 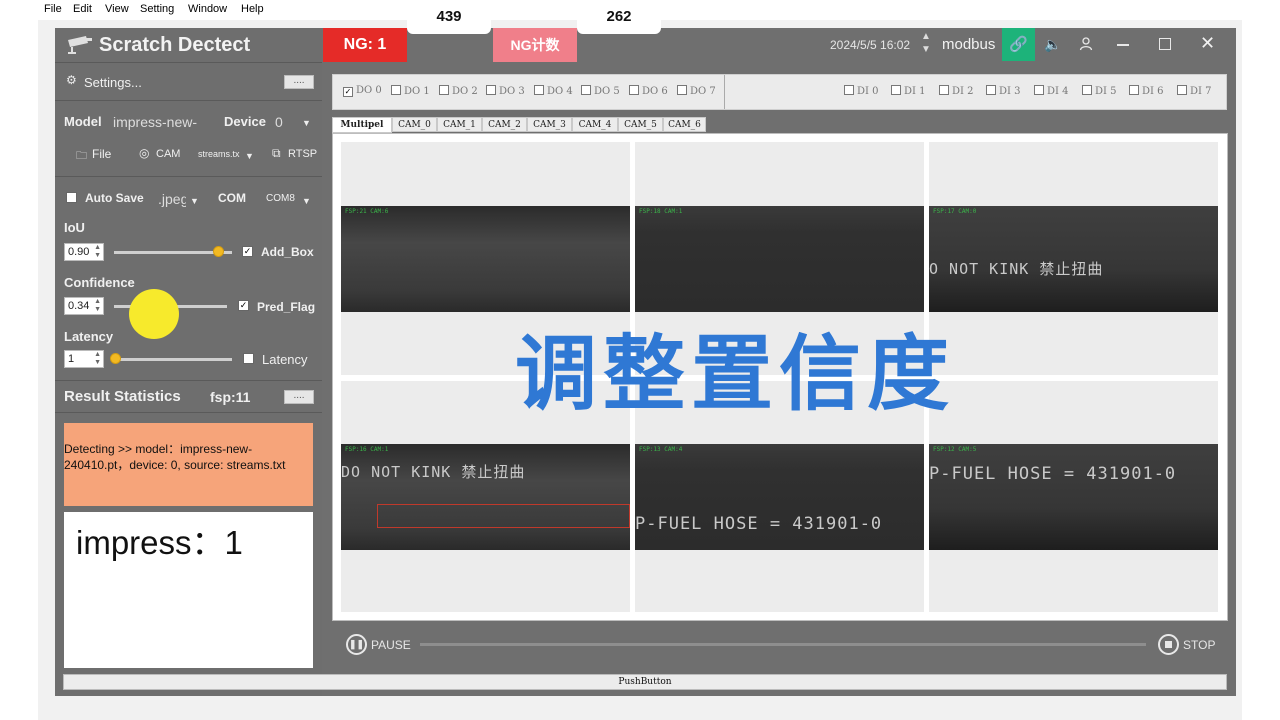 I want to click on format-select: .jpeg, so click(x=172, y=199).